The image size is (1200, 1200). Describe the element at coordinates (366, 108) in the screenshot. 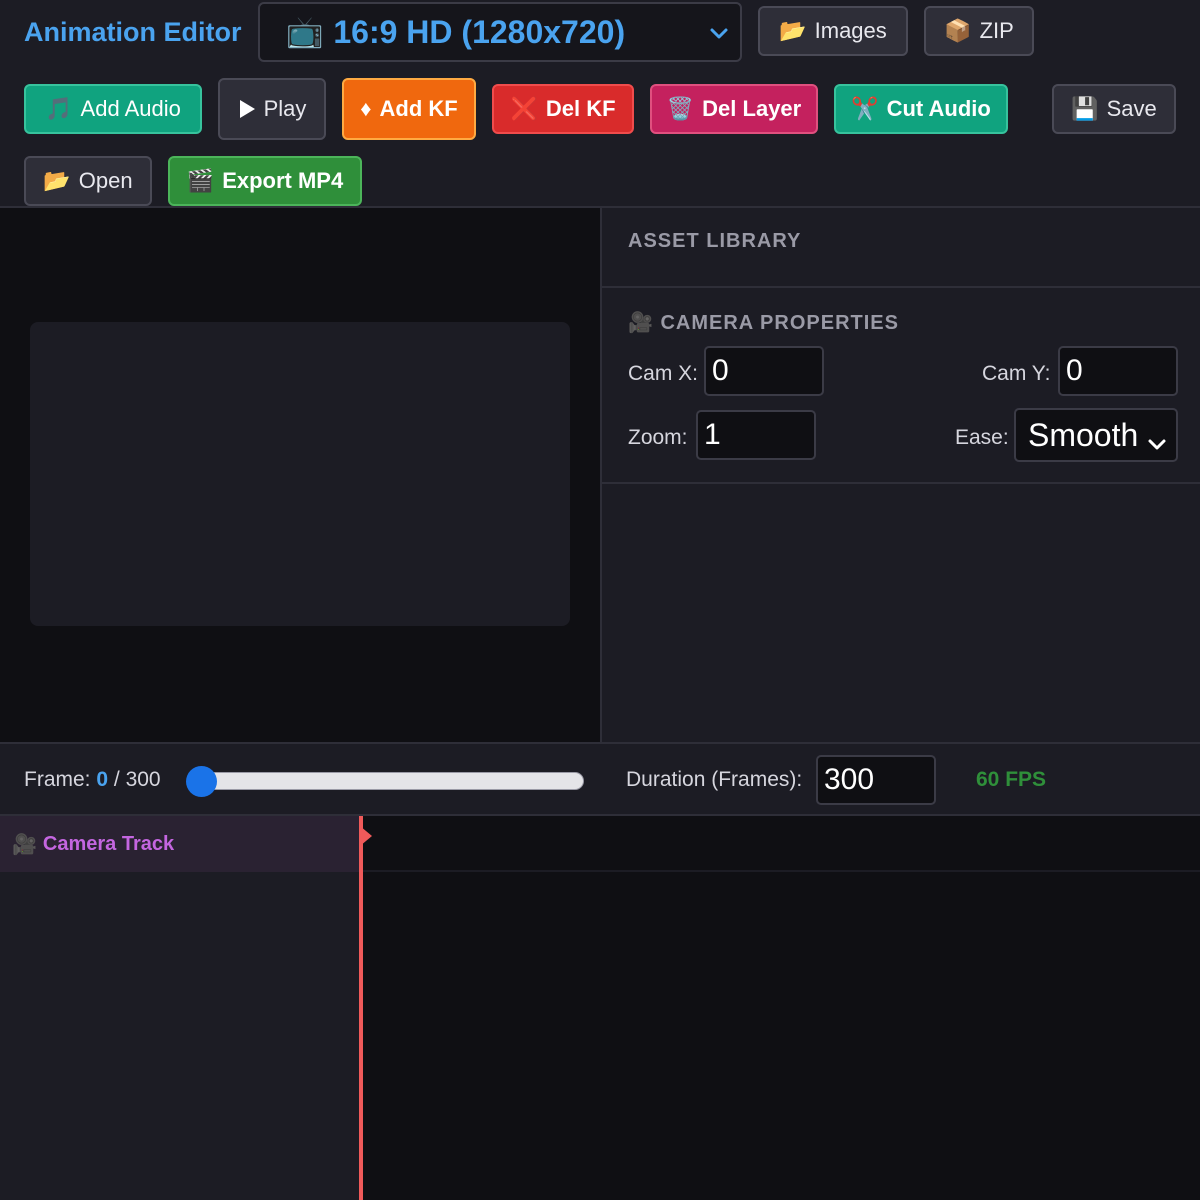

I see `diamond-icon: ♦` at that location.